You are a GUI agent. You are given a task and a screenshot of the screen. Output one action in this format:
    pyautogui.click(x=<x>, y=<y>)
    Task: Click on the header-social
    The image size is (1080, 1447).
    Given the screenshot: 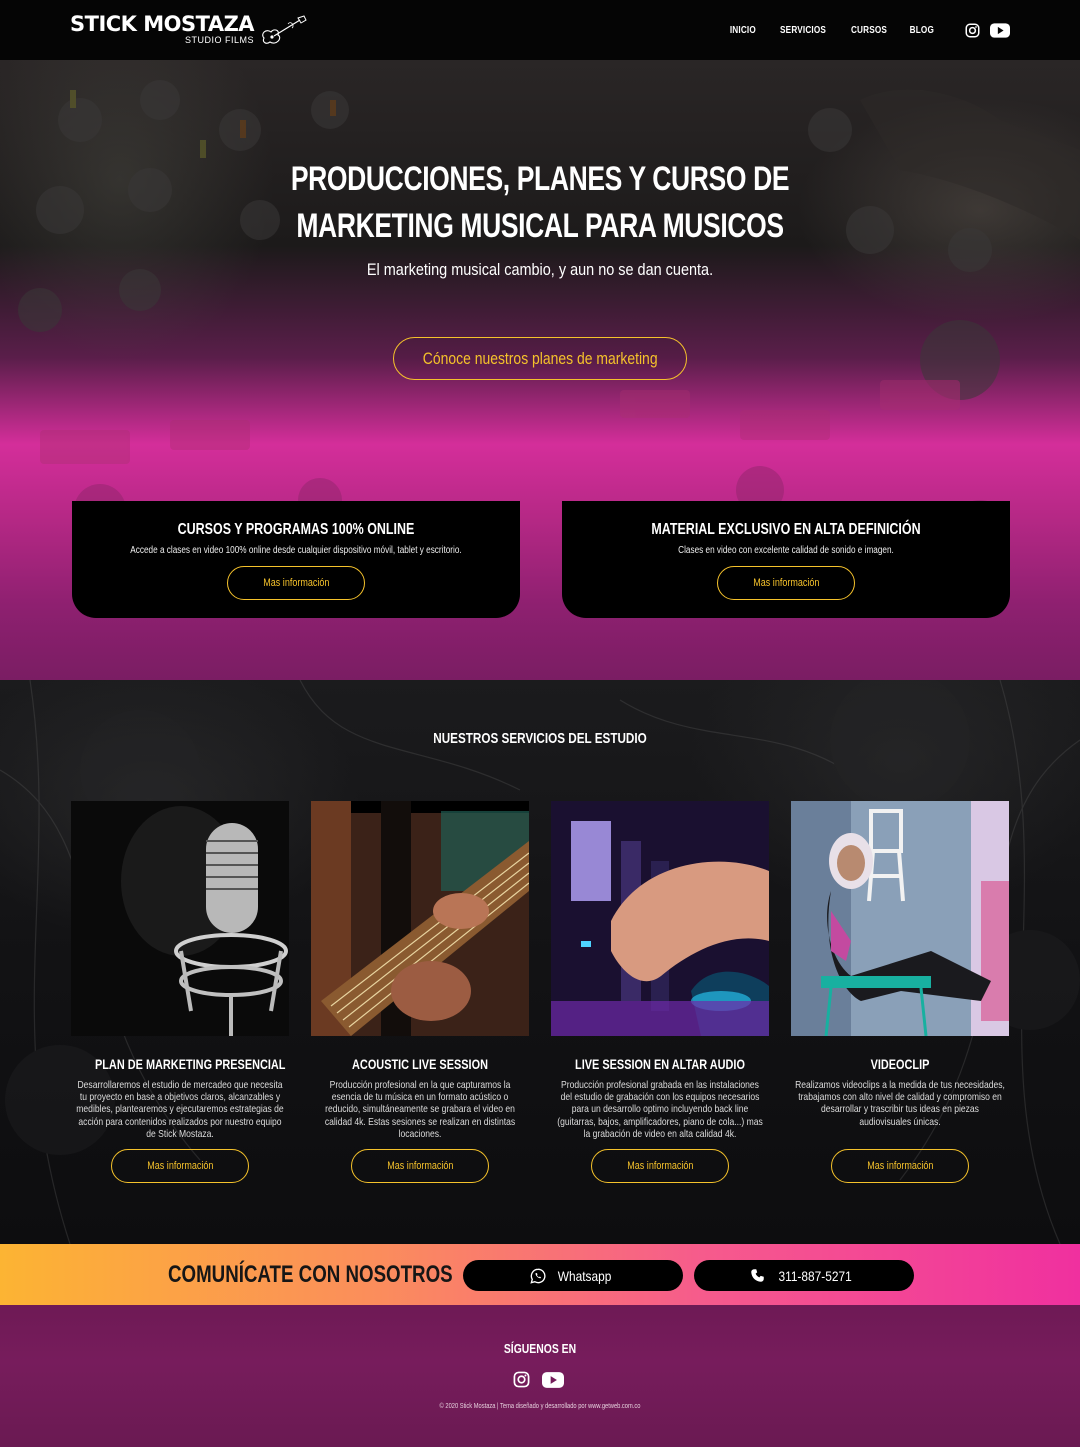 What is the action you would take?
    pyautogui.click(x=987, y=30)
    